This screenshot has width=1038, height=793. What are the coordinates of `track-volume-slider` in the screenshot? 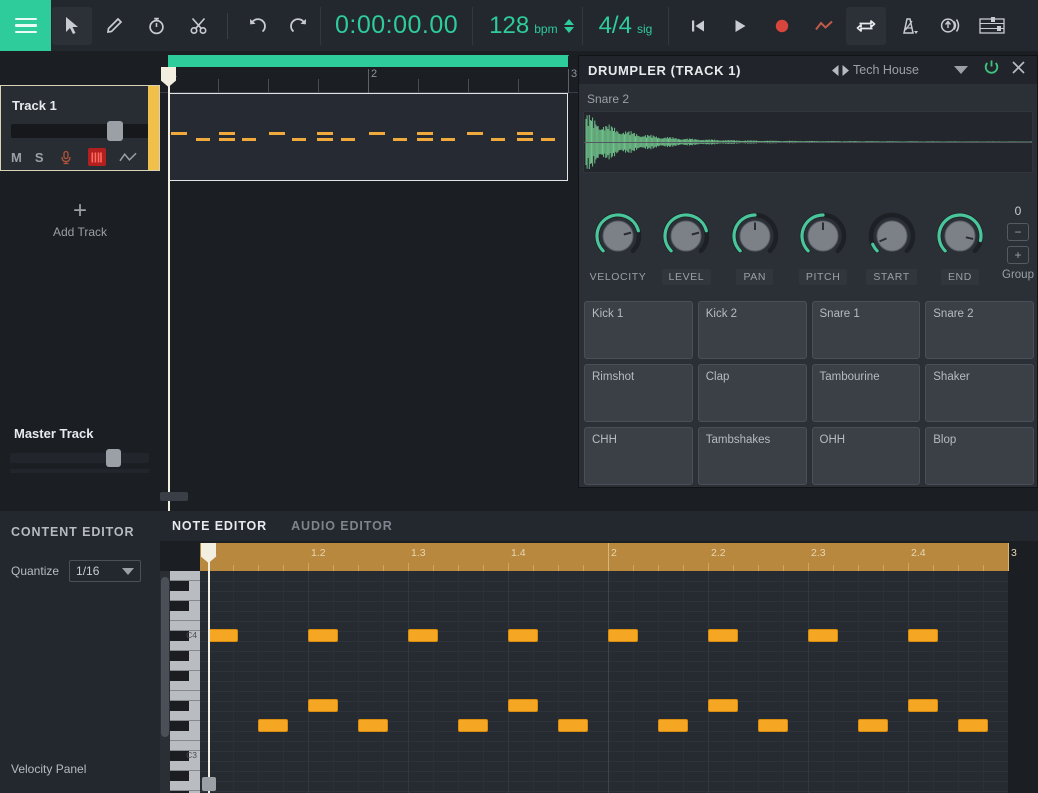 It's located at (80, 131).